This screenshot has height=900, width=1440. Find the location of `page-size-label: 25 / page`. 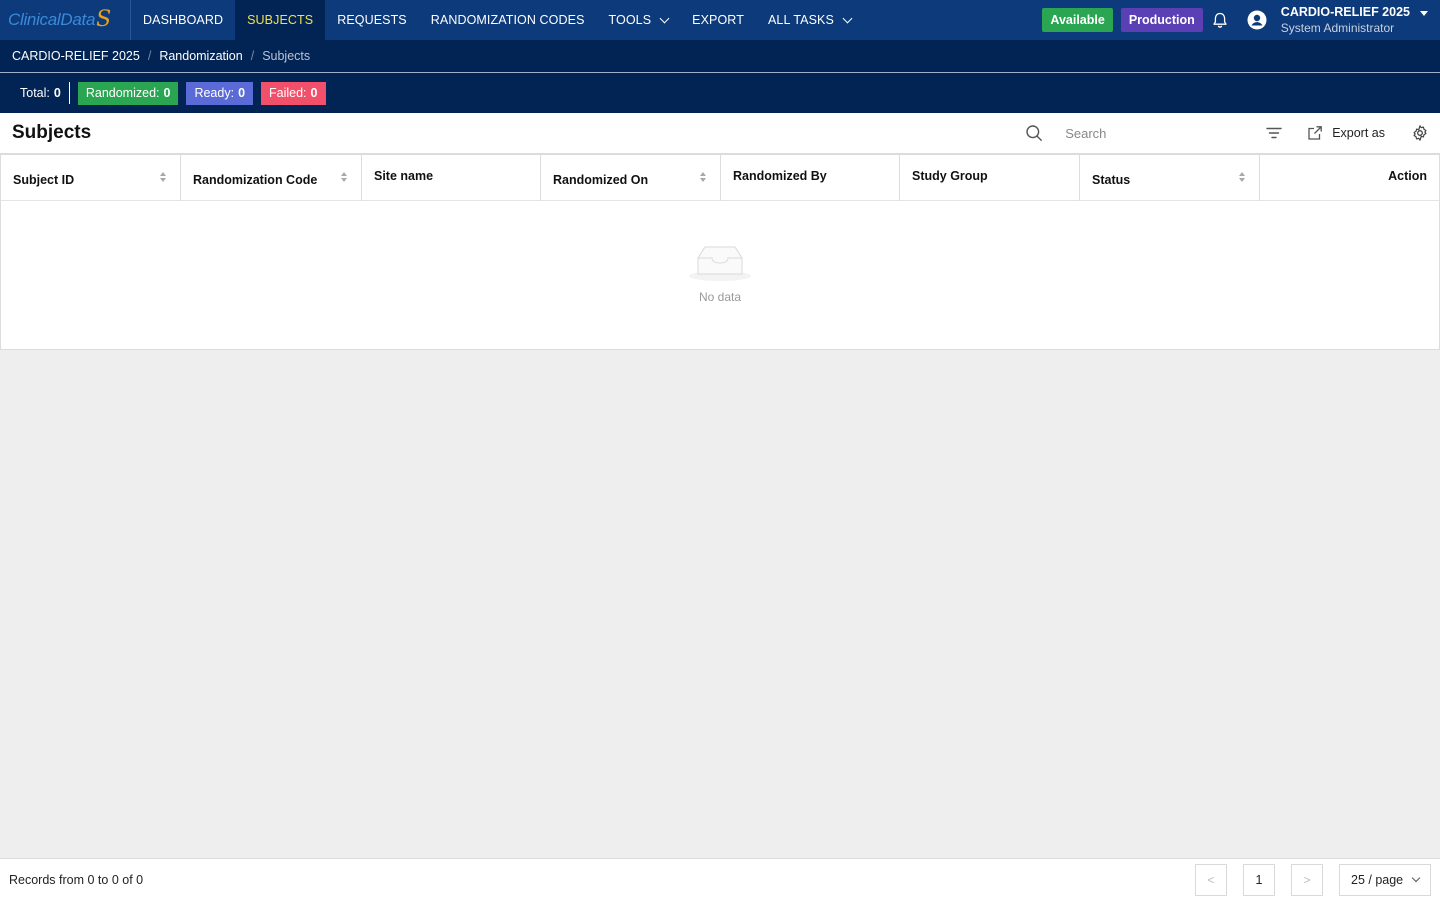

page-size-label: 25 / page is located at coordinates (1377, 879).